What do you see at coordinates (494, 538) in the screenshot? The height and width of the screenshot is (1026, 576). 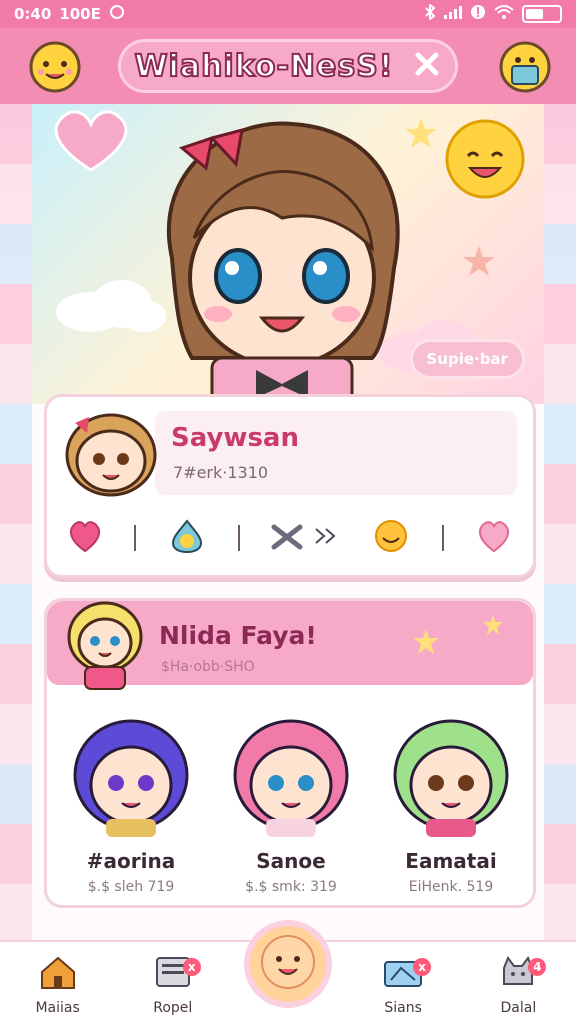 I see `heart-outline-icon` at bounding box center [494, 538].